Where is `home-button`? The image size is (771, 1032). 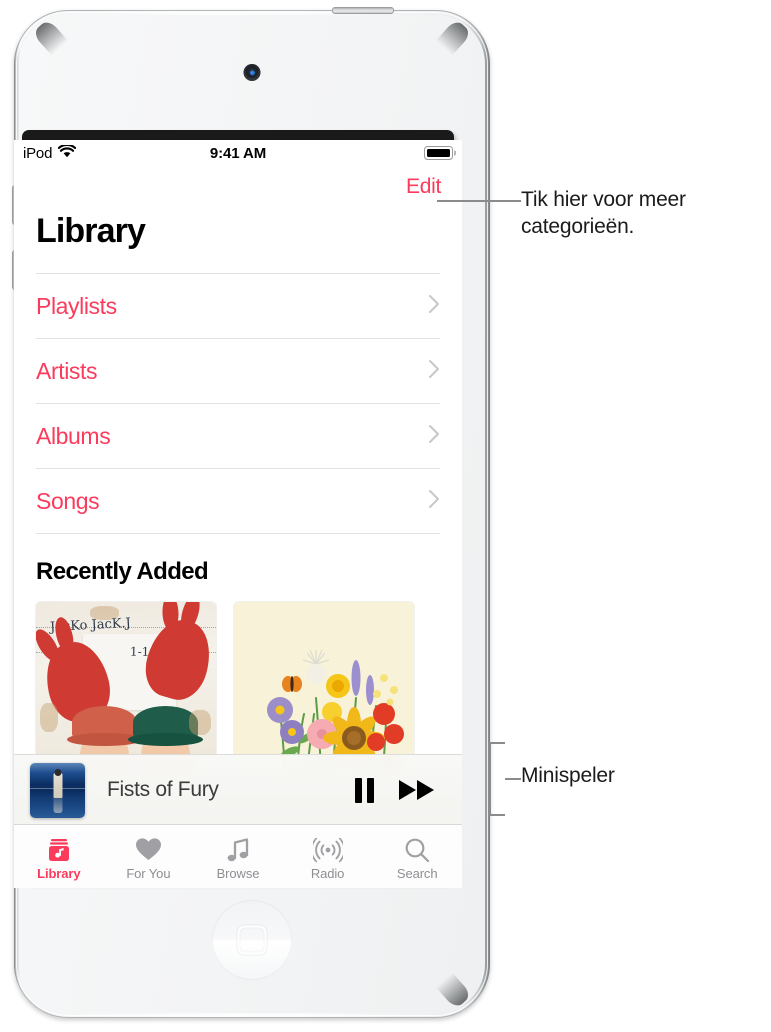
home-button is located at coordinates (252, 940).